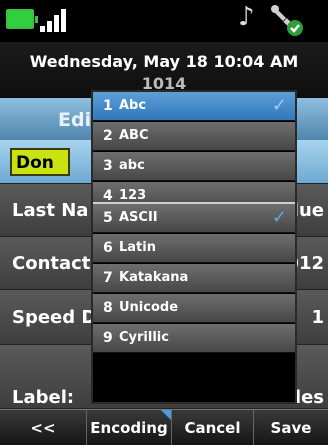 This screenshot has width=328, height=445. I want to click on option-number: 9, so click(108, 338).